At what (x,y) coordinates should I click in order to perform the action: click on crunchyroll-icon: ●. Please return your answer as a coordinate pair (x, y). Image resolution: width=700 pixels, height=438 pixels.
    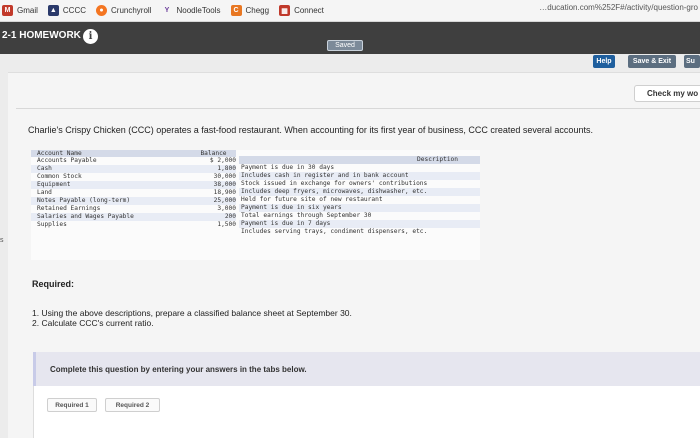
    Looking at the image, I should click on (101, 10).